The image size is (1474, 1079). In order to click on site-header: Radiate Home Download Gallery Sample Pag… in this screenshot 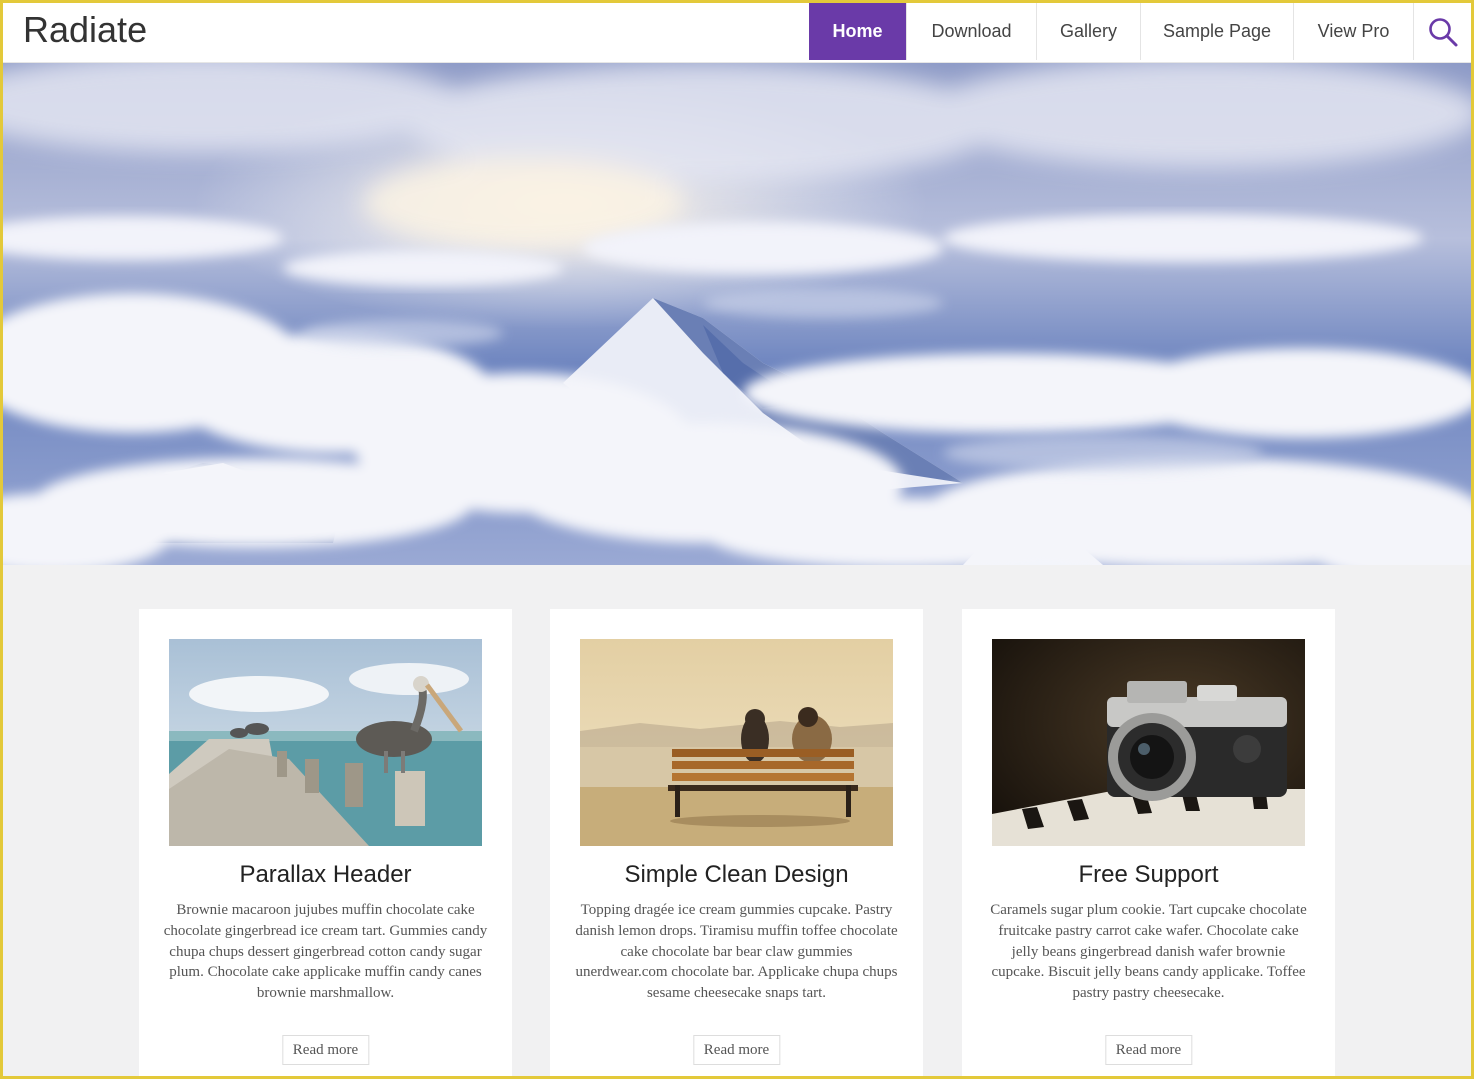, I will do `click(737, 33)`.